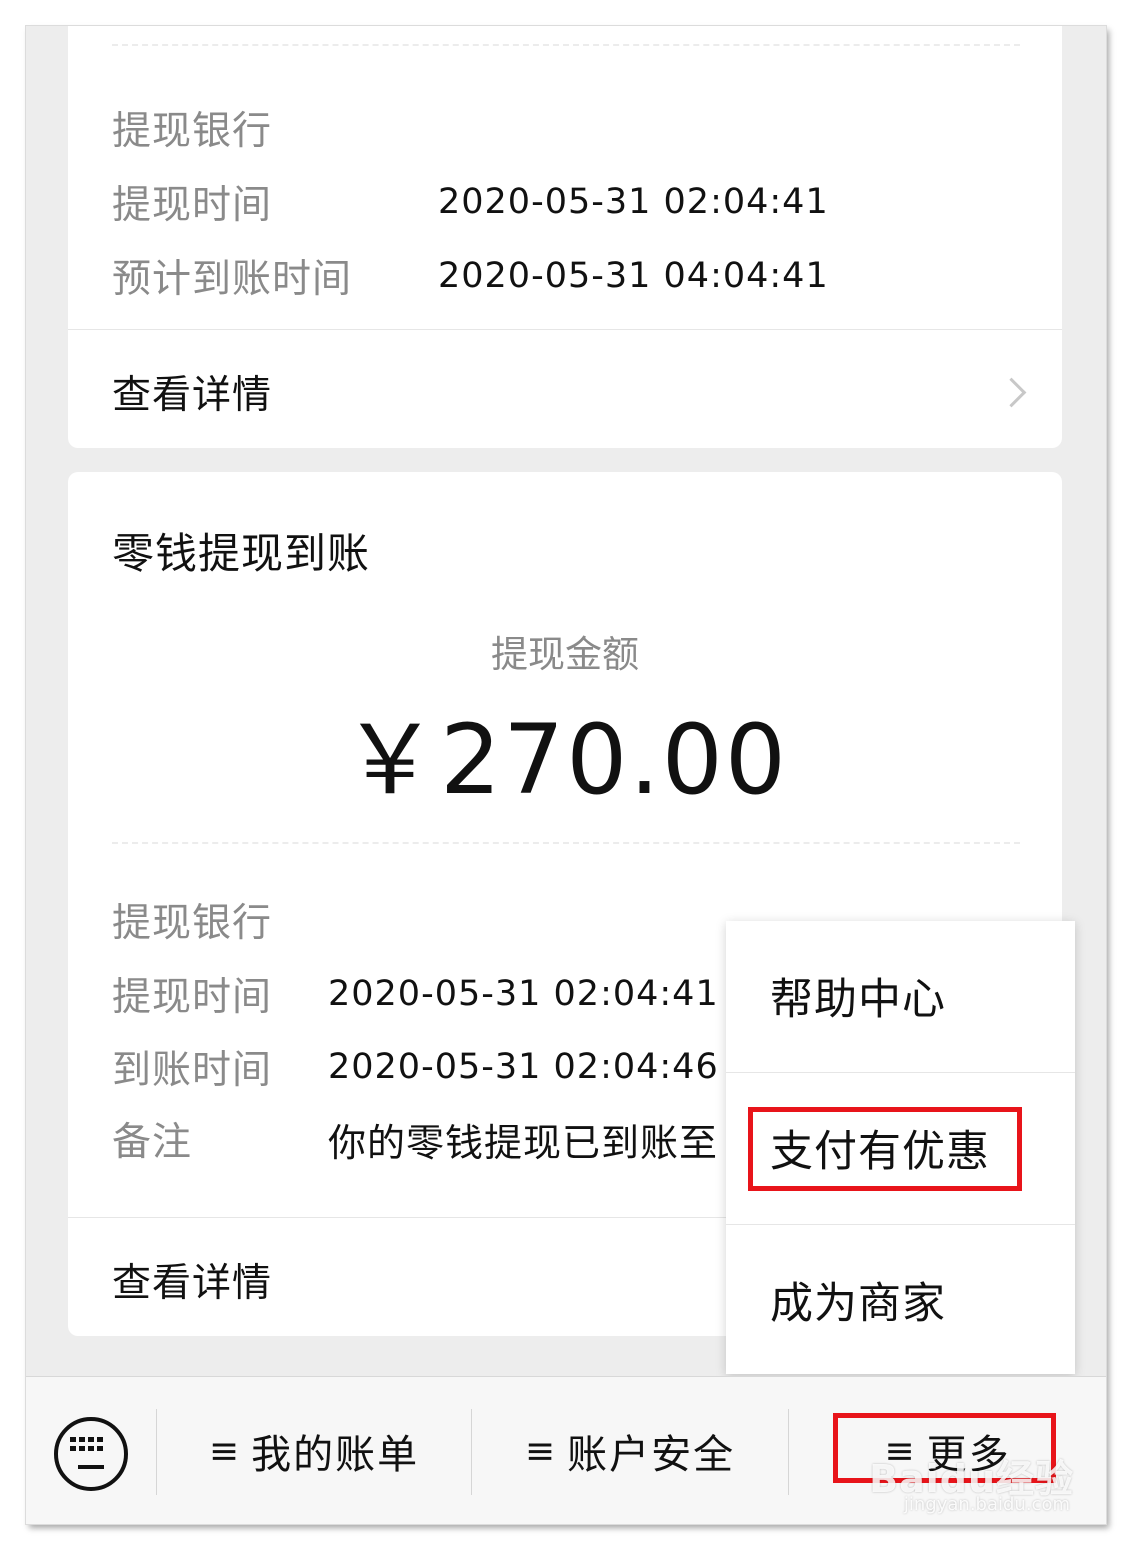  Describe the element at coordinates (565, 760) in the screenshot. I see `amount-value: ￥270.00` at that location.